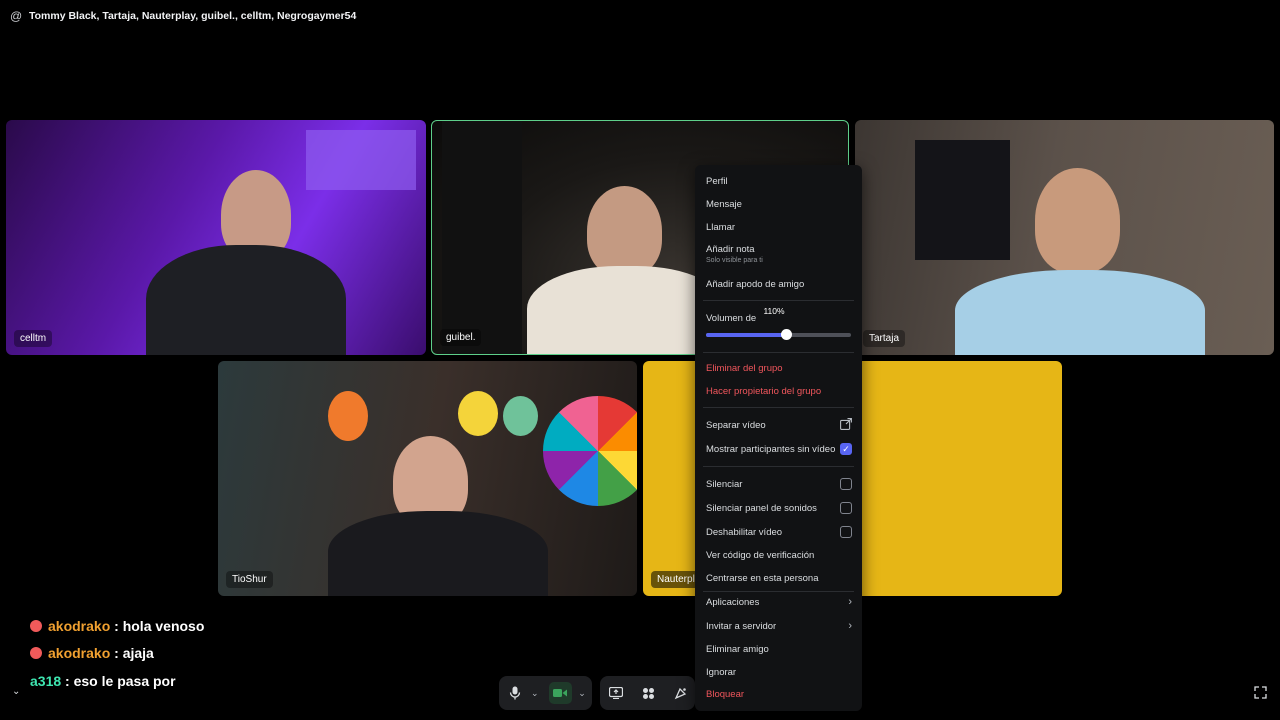  What do you see at coordinates (734, 260) in the screenshot?
I see `menu-sublabel: Solo visible para ti` at bounding box center [734, 260].